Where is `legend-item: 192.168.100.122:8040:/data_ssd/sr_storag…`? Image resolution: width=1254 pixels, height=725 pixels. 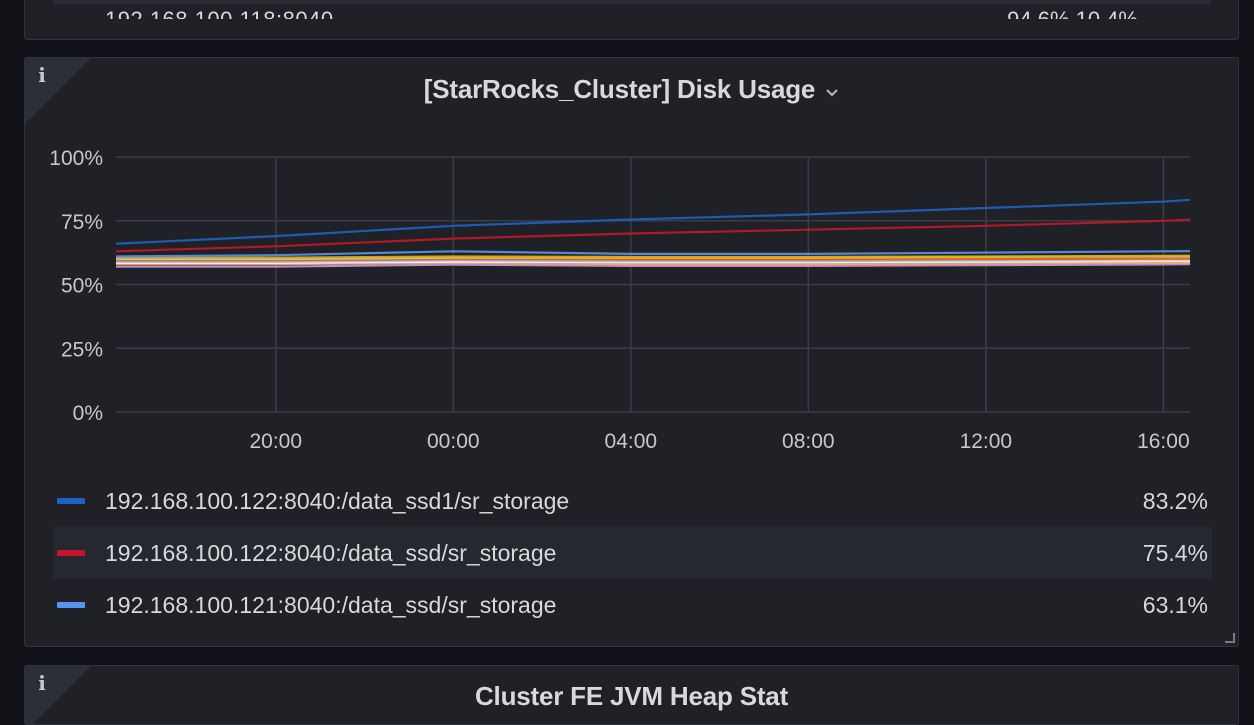 legend-item: 192.168.100.122:8040:/data_ssd/sr_storag… is located at coordinates (632, 553).